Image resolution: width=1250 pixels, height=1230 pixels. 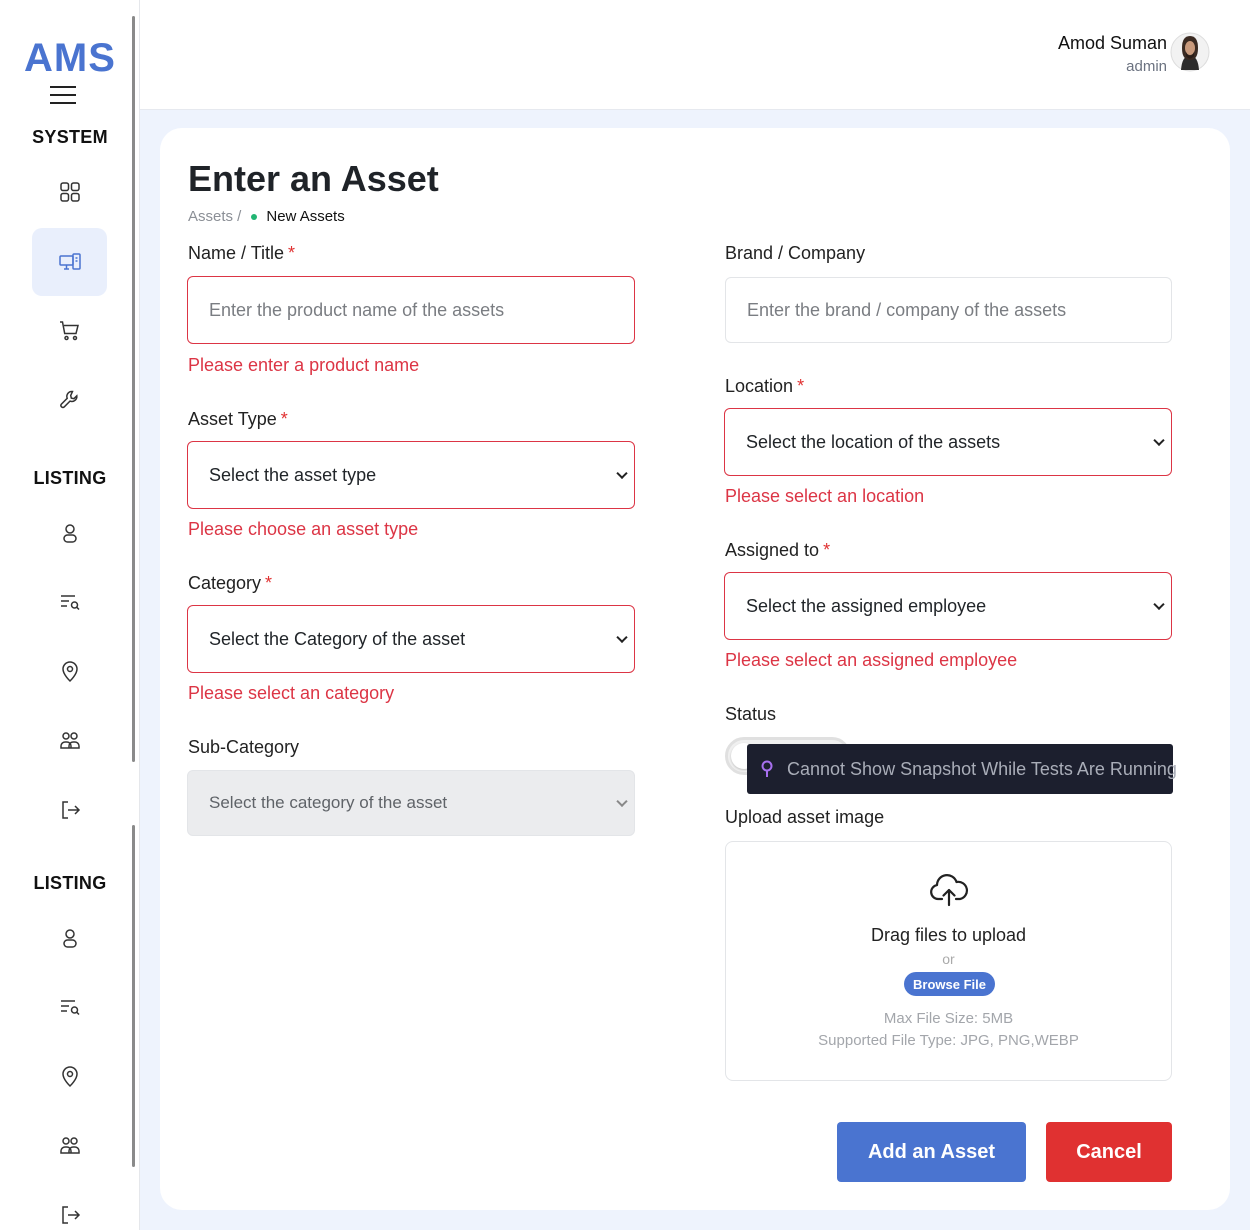 I want to click on drag-text: Drag files to upload, so click(x=948, y=935).